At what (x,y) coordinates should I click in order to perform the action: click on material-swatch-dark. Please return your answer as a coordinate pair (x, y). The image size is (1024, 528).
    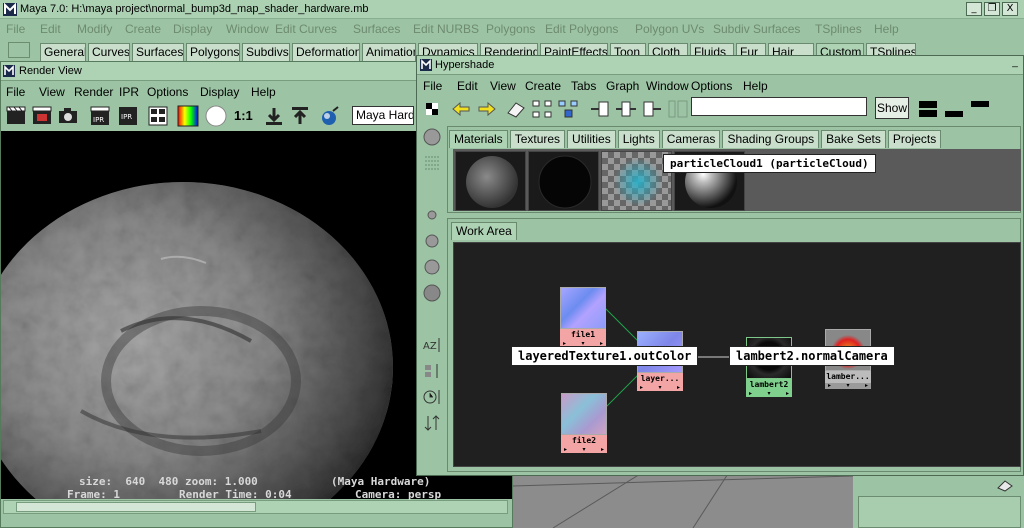
    Looking at the image, I should click on (563, 181).